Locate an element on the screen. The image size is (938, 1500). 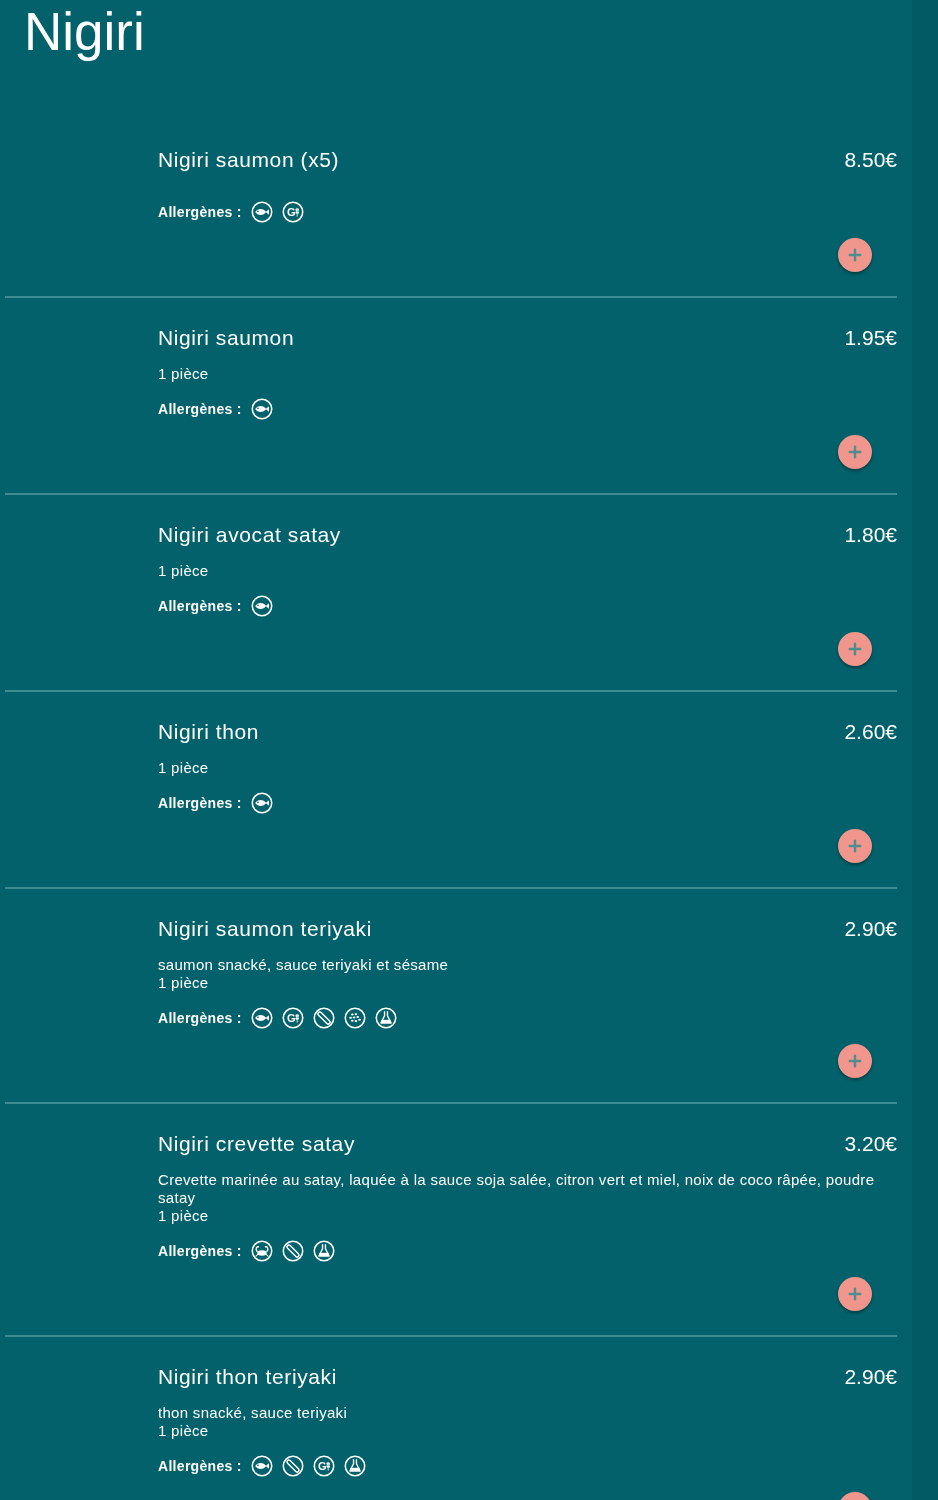
dish-price: 1.95€ is located at coordinates (870, 338).